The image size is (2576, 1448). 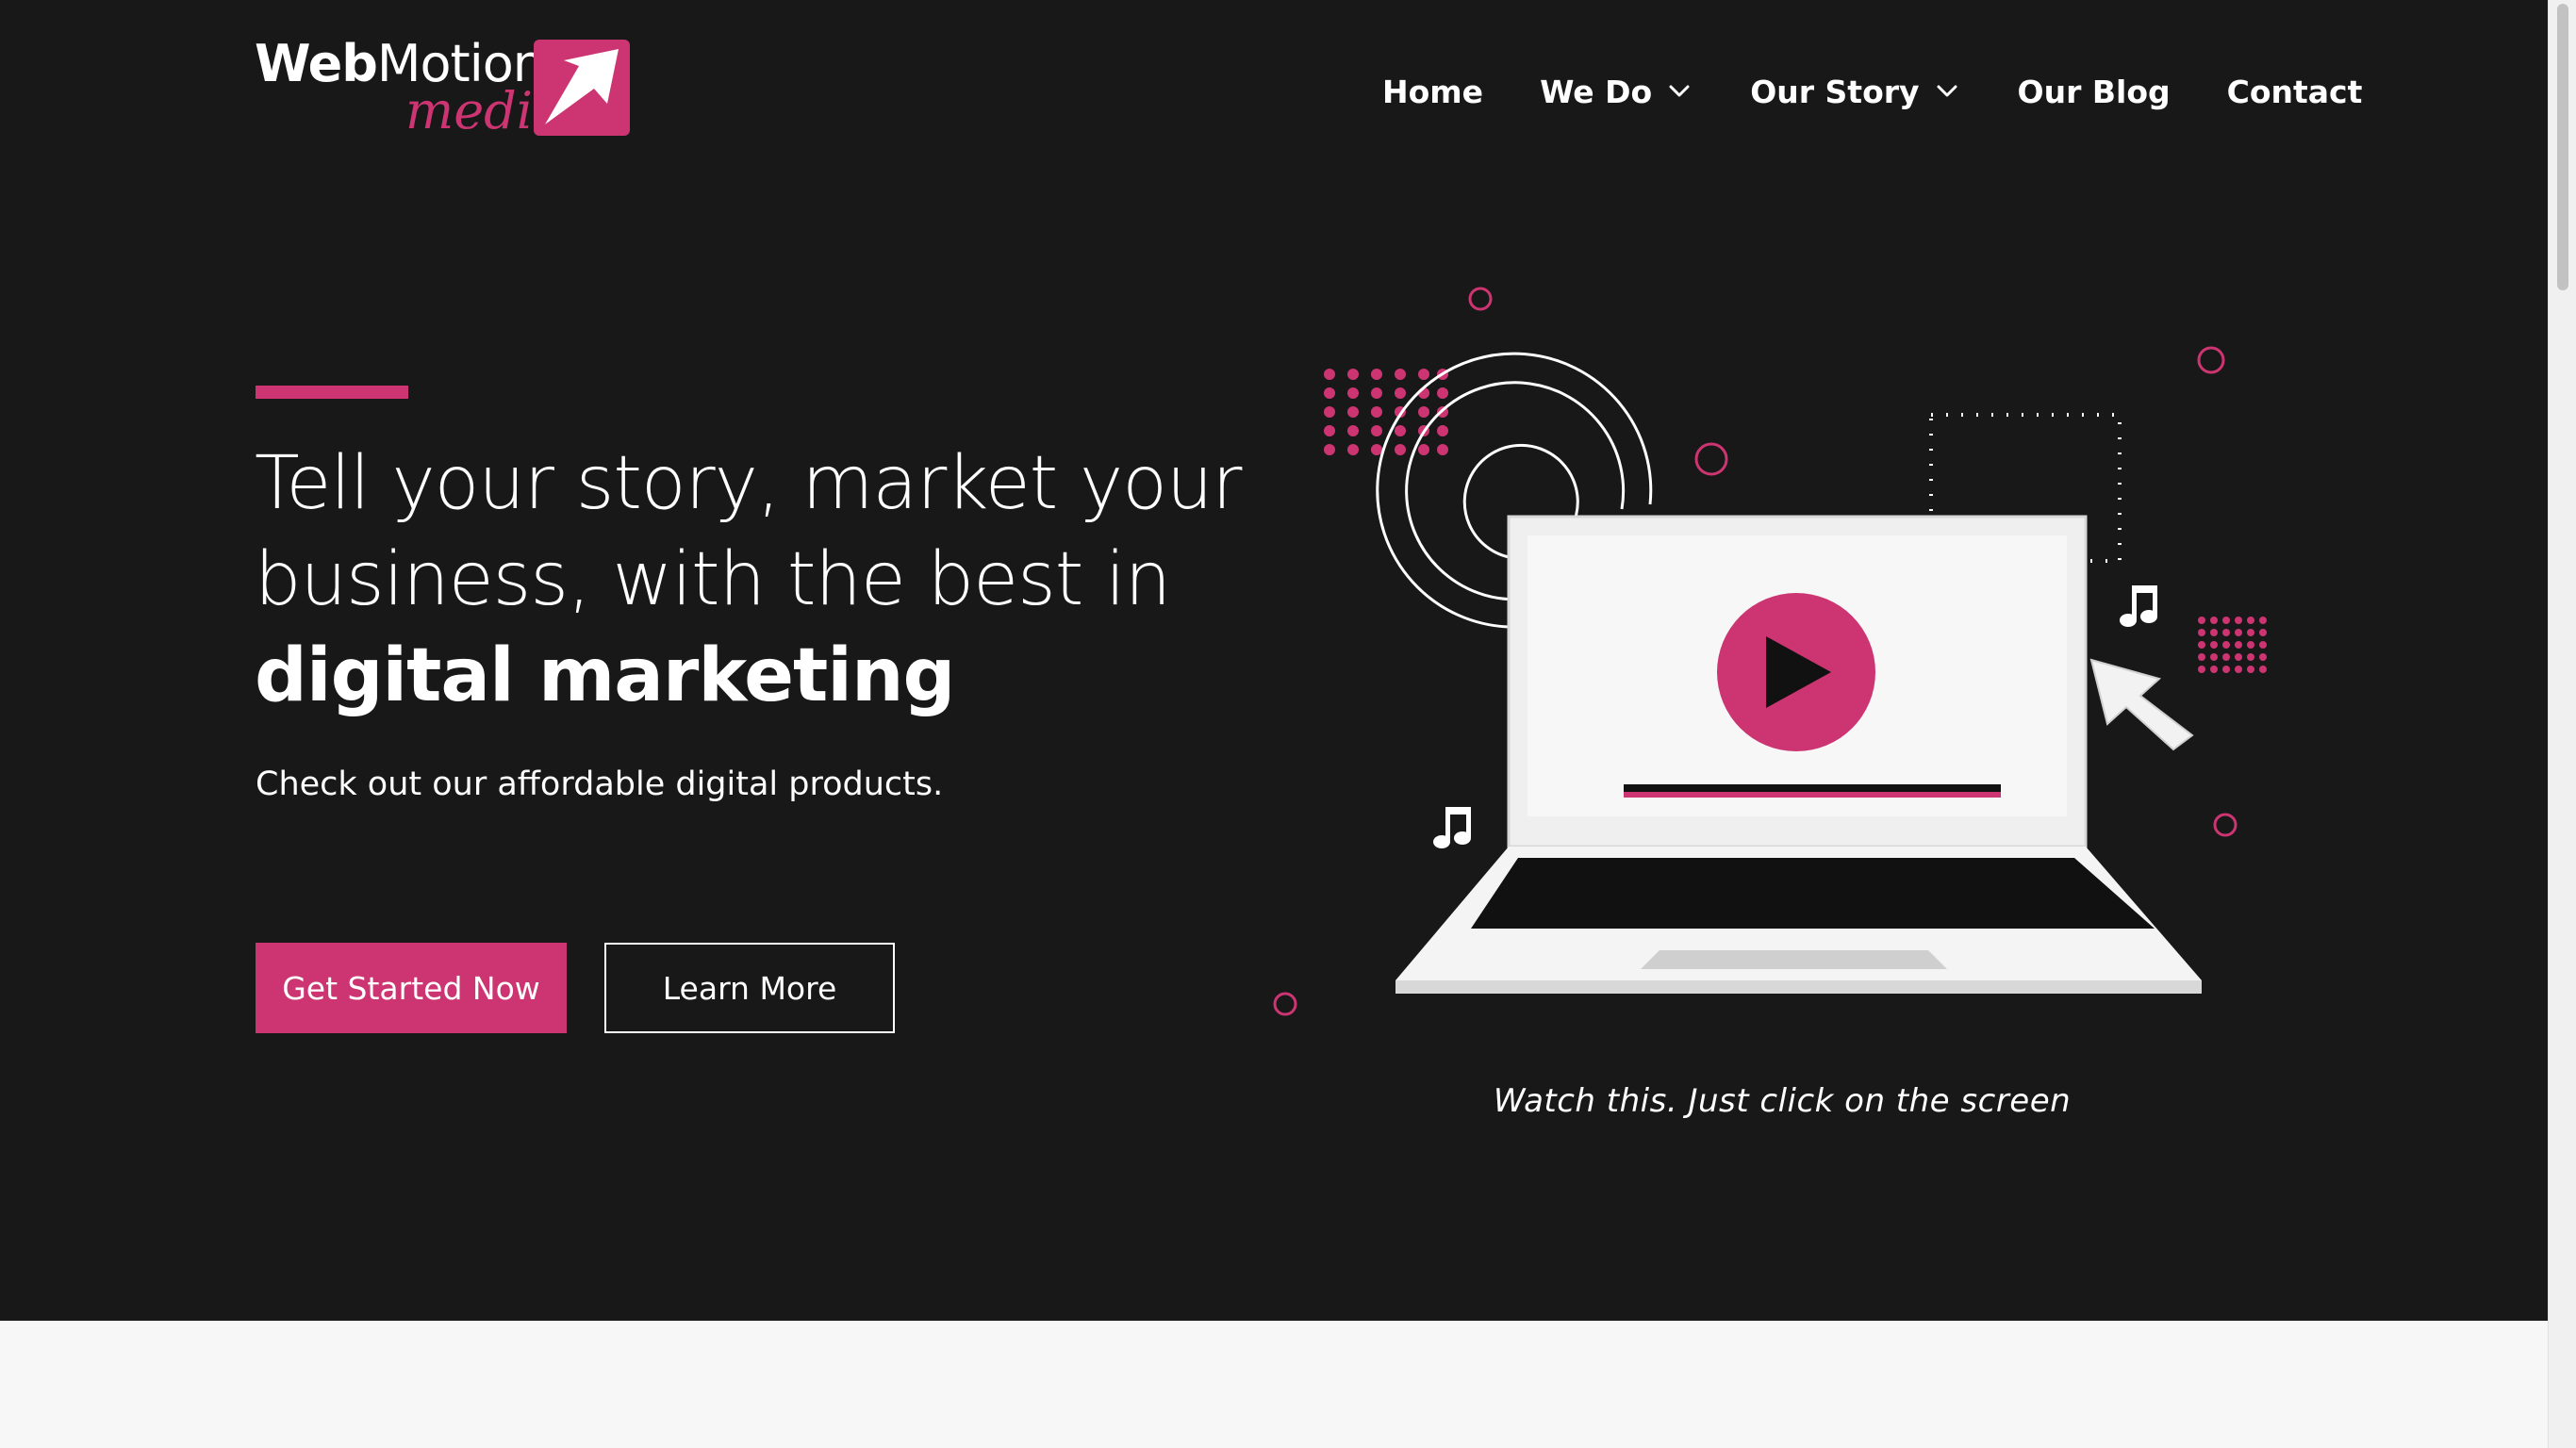 I want to click on logo-arrow-icon, so click(x=582, y=88).